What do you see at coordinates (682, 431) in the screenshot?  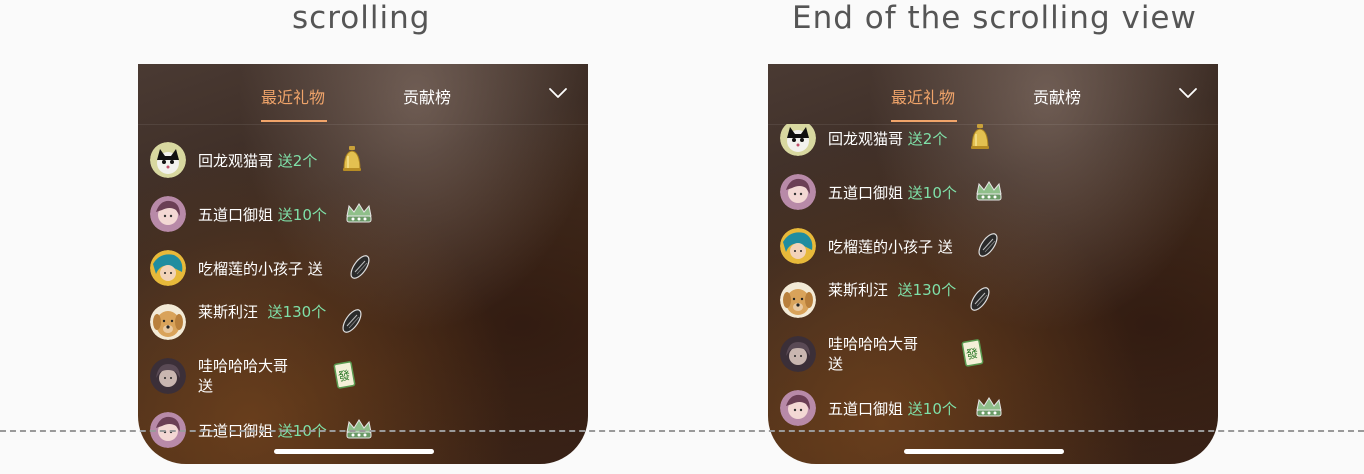 I see `safe-area-dashed-line` at bounding box center [682, 431].